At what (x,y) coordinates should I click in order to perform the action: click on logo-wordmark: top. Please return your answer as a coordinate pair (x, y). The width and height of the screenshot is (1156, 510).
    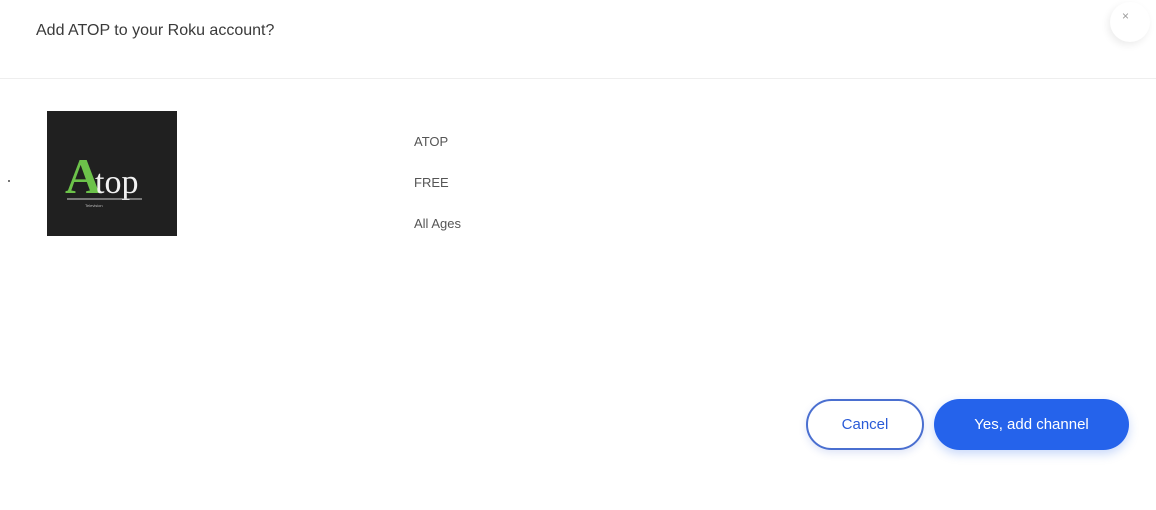
    Looking at the image, I should click on (116, 182).